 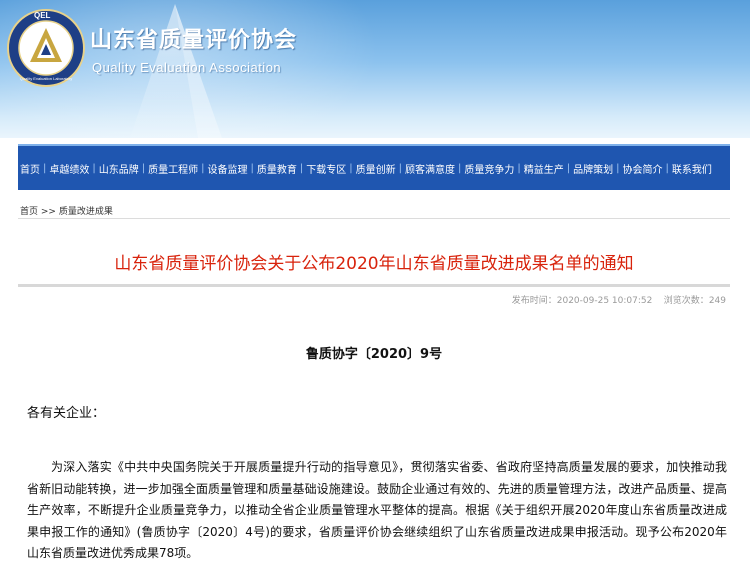 What do you see at coordinates (489, 168) in the screenshot?
I see `nav-item-competitiveness: 质量竞争力` at bounding box center [489, 168].